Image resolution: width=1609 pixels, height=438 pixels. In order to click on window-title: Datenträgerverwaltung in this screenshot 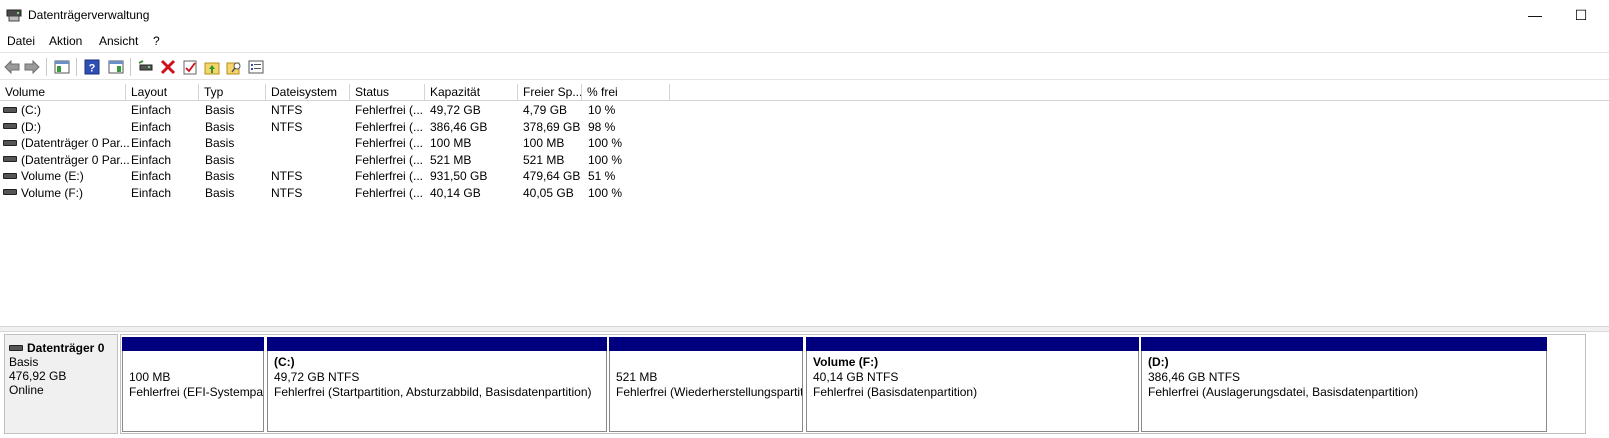, I will do `click(89, 15)`.